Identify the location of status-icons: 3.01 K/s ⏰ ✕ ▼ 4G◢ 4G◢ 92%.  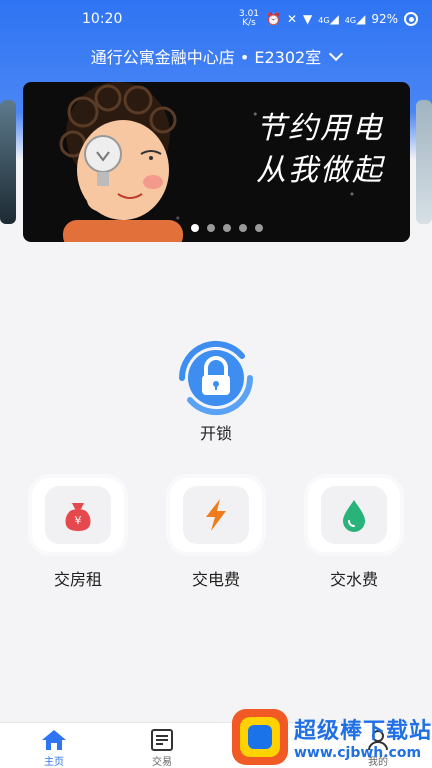
(328, 19).